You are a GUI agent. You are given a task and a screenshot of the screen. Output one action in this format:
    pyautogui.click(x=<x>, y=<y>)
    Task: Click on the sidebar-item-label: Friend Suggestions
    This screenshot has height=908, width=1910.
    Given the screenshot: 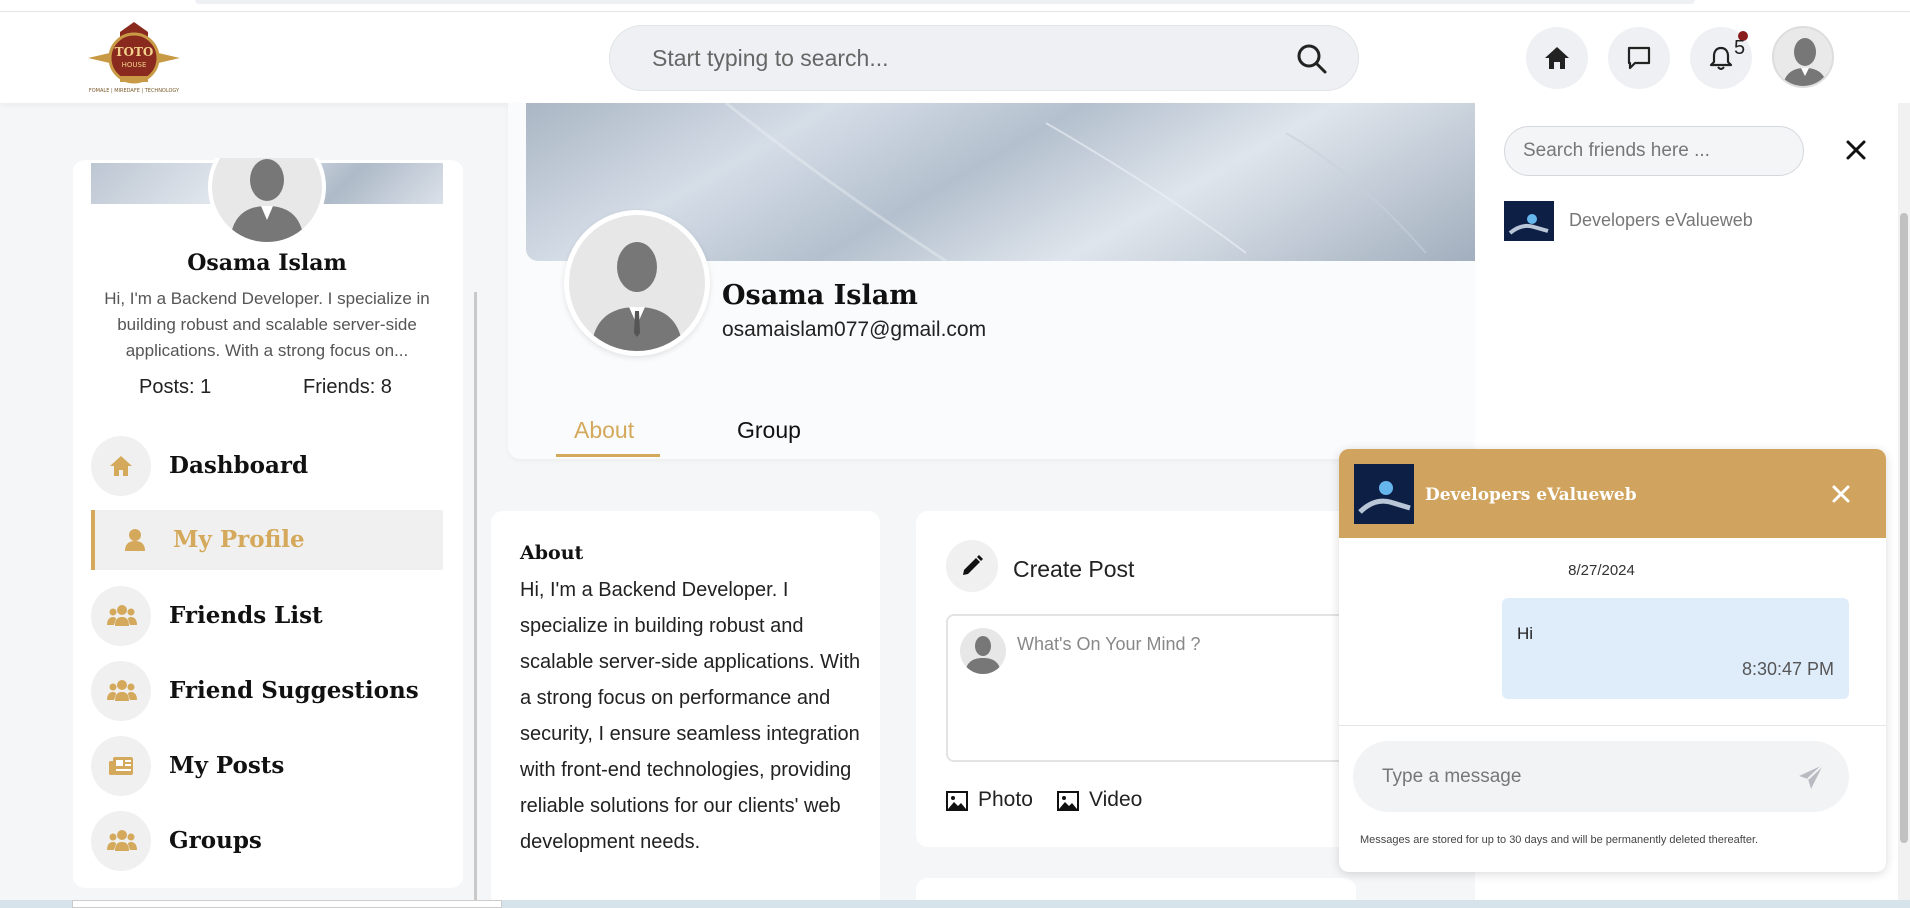 What is the action you would take?
    pyautogui.click(x=294, y=690)
    